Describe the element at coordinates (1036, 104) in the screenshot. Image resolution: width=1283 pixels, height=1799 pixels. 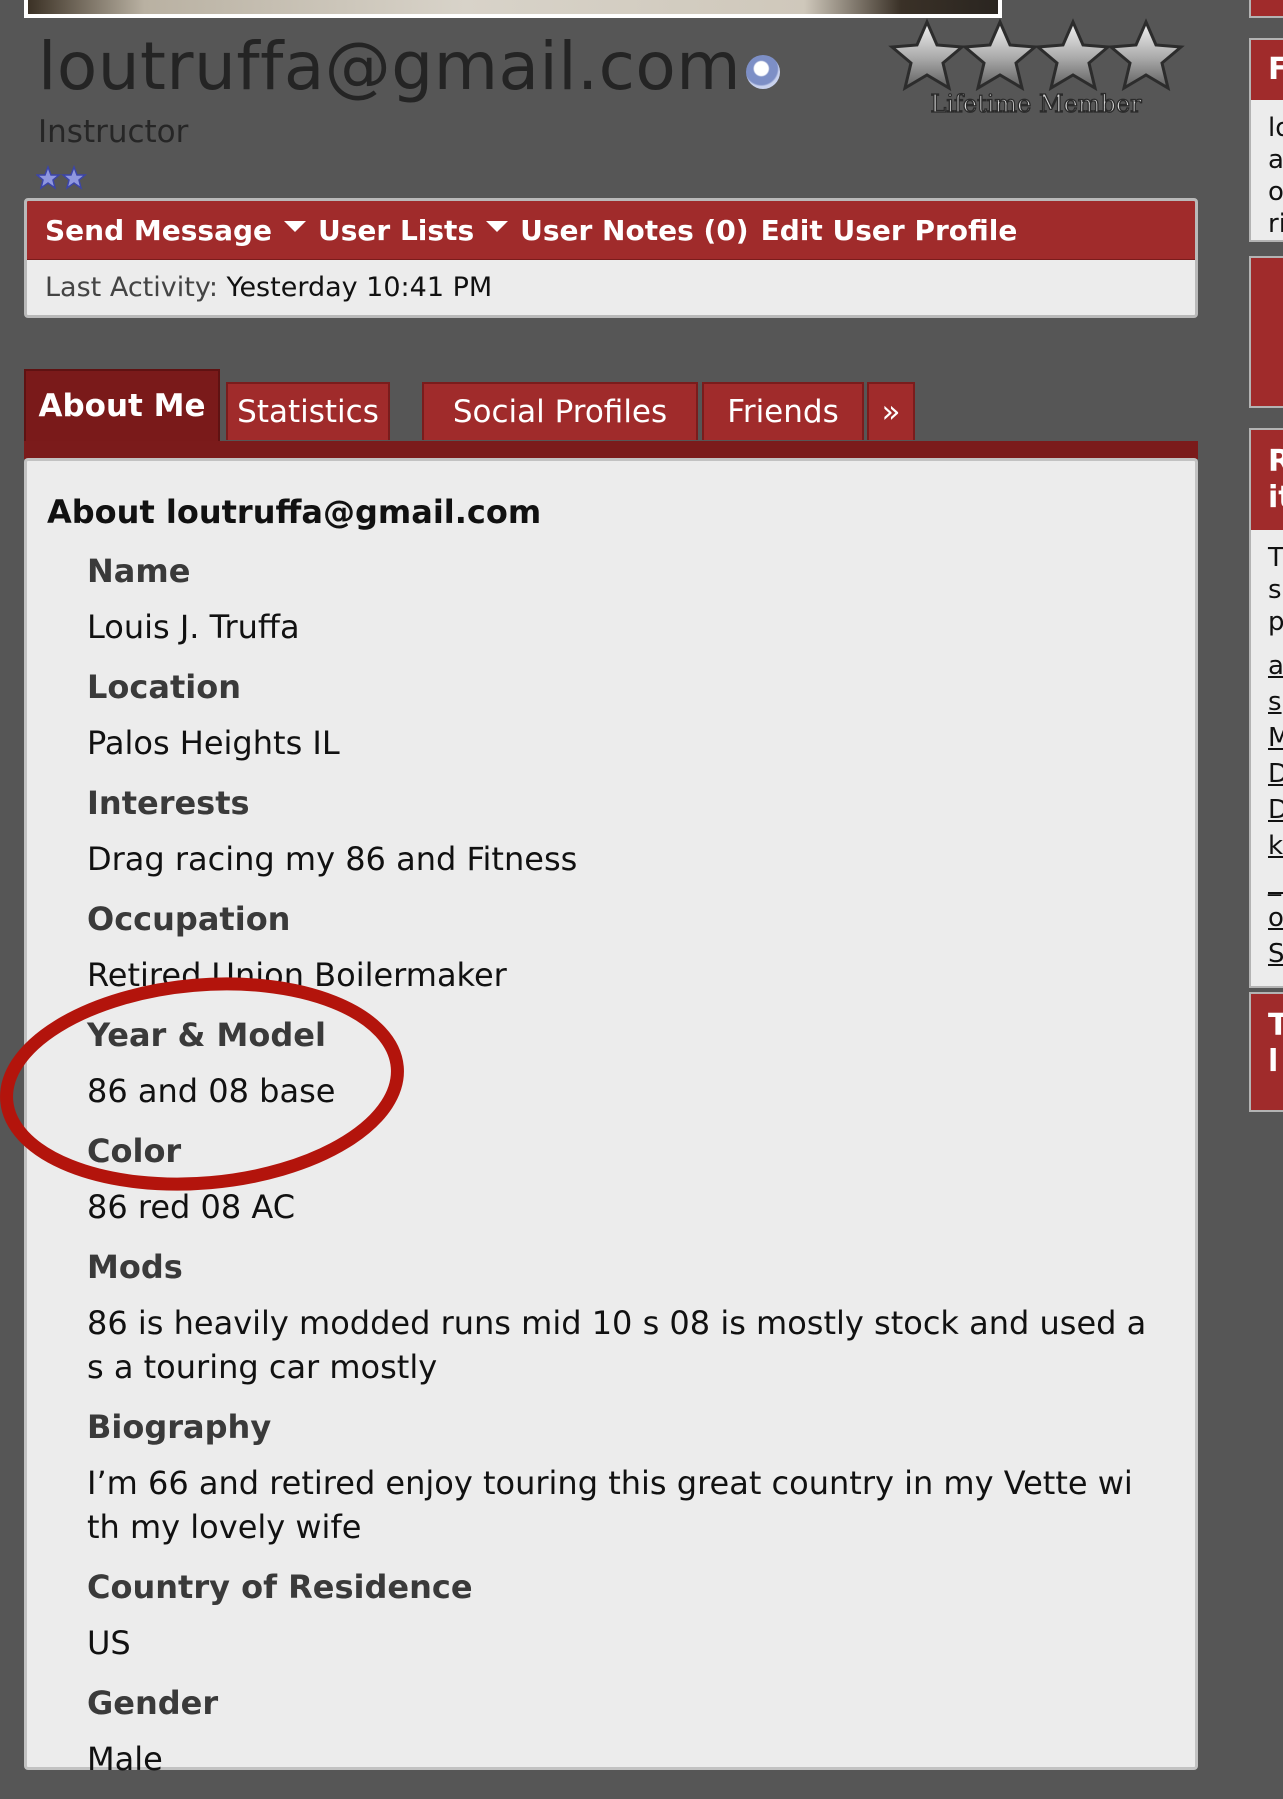
I see `badge-text: Lifetime Member` at that location.